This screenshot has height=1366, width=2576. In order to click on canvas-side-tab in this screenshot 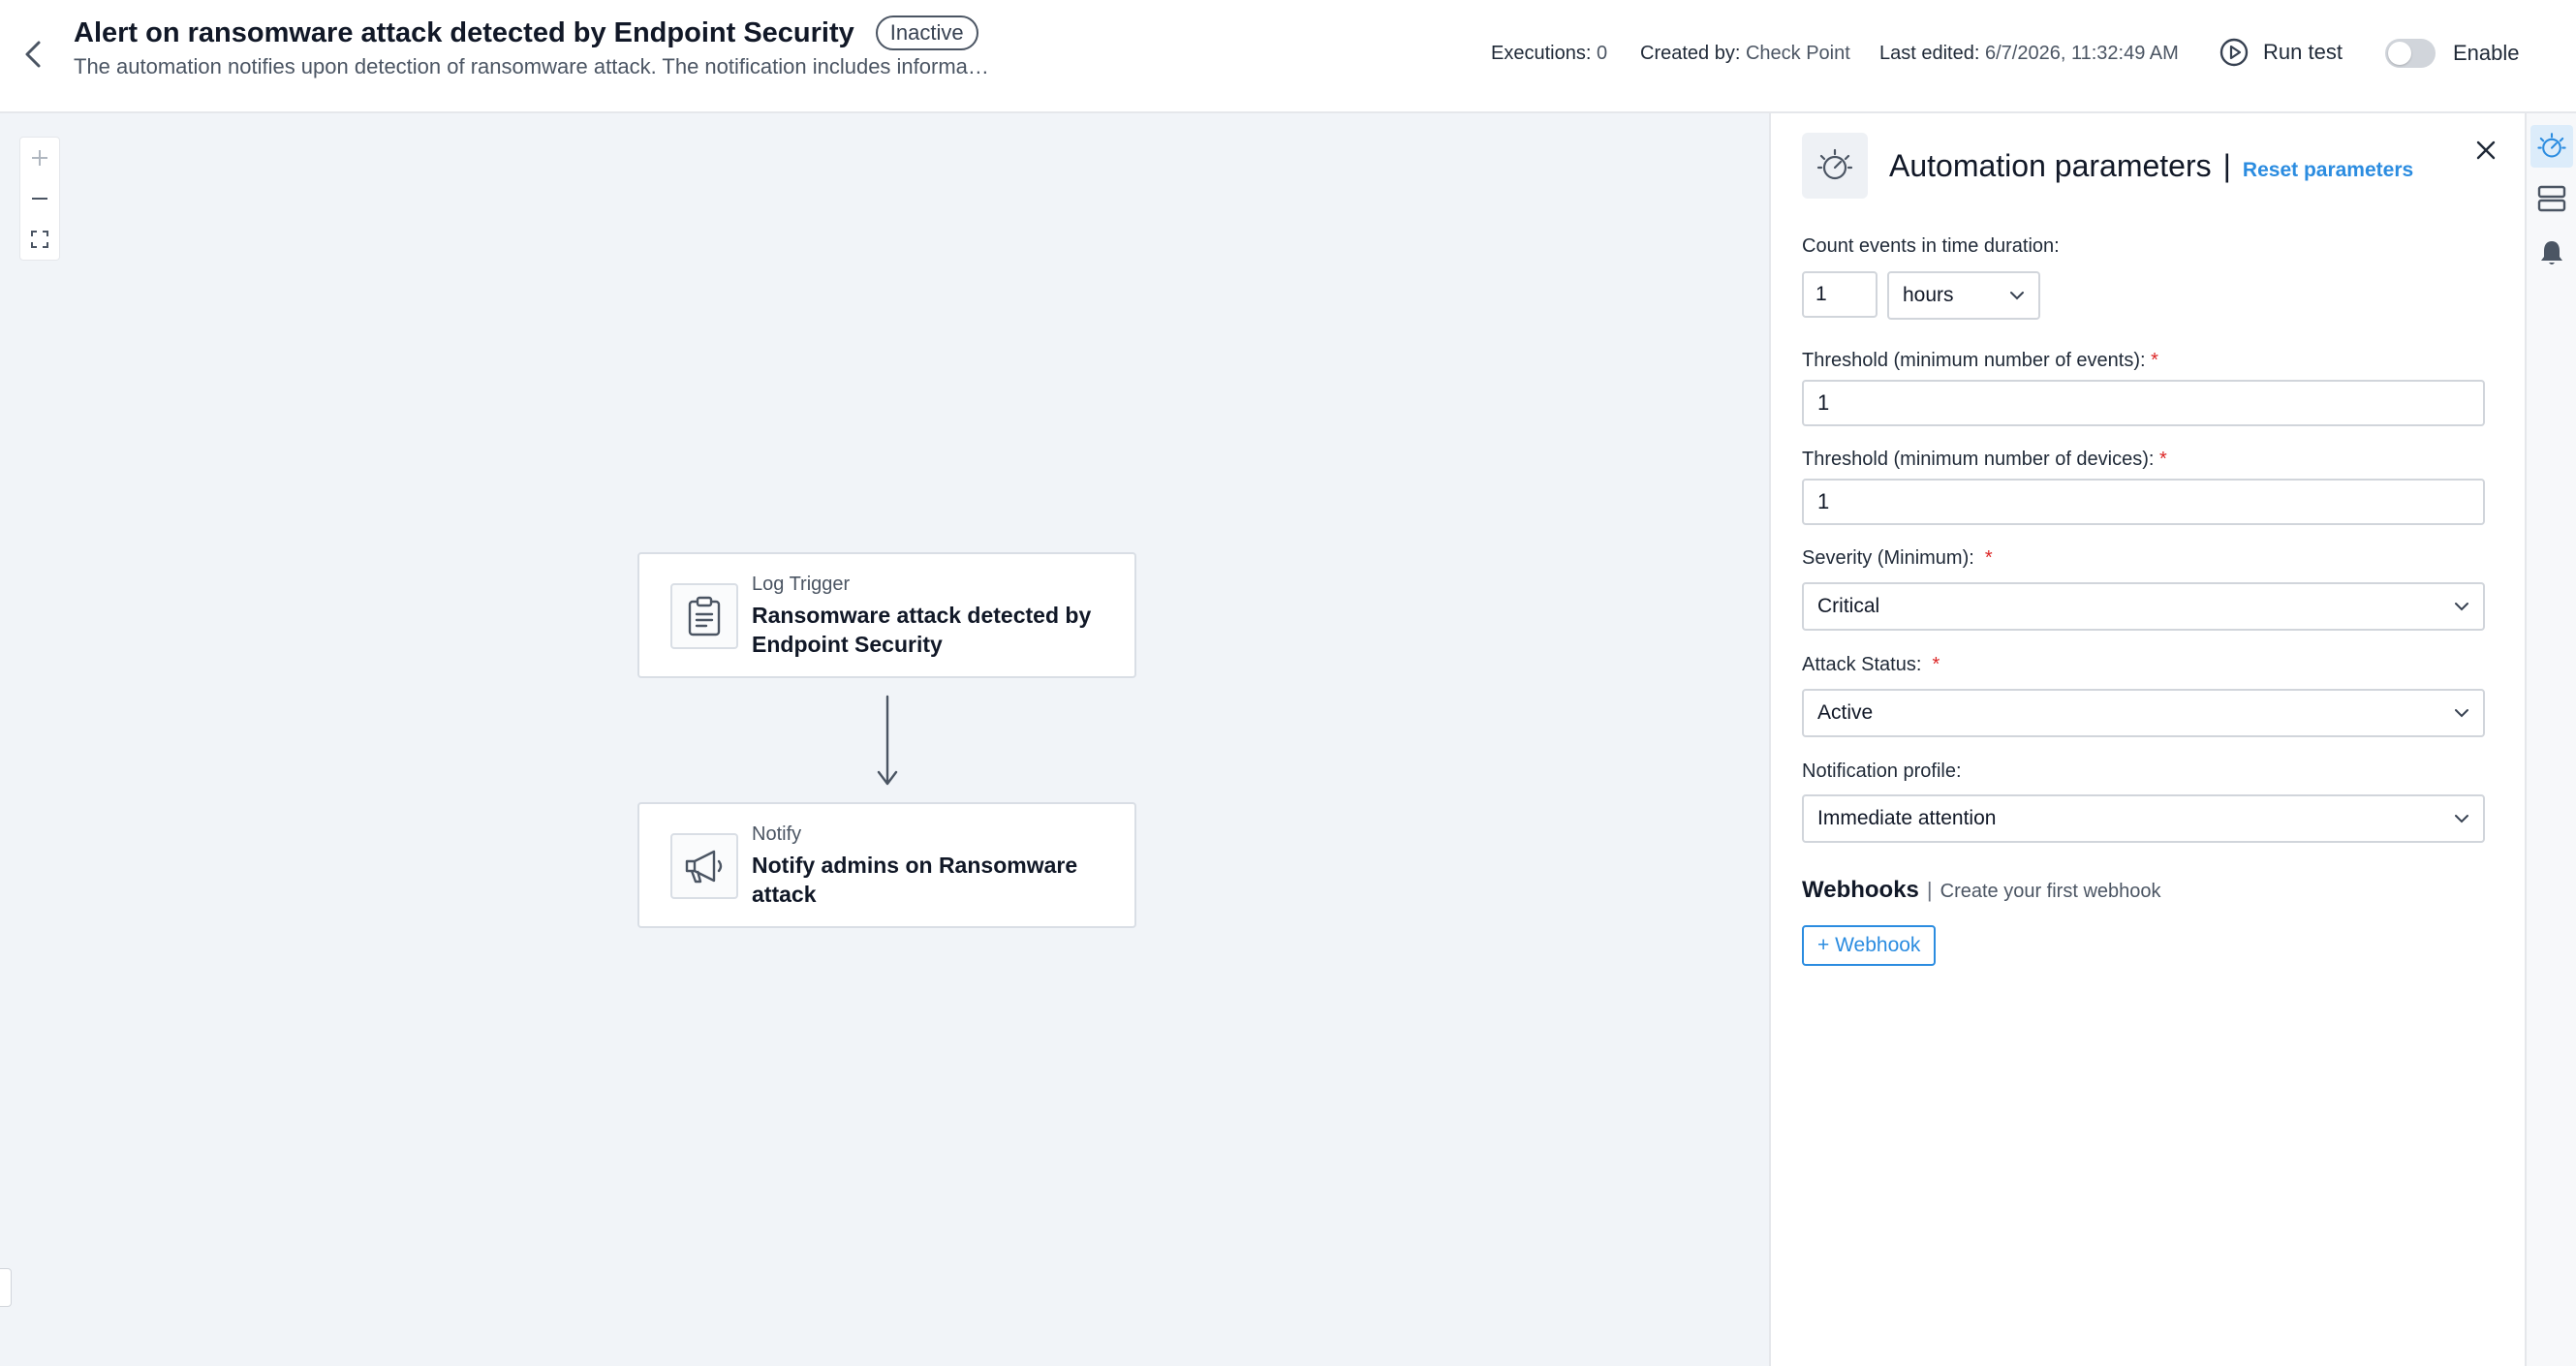, I will do `click(6, 1287)`.